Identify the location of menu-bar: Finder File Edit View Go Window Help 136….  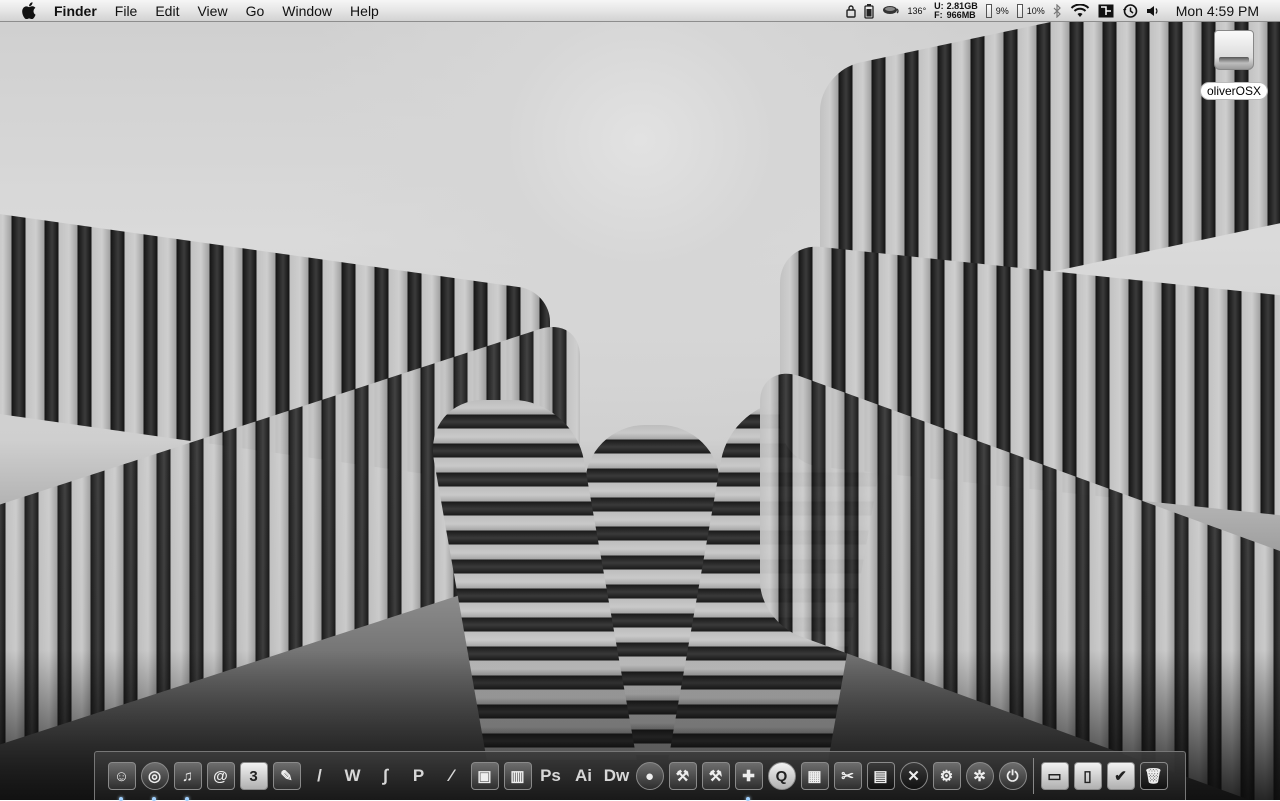
(640, 11).